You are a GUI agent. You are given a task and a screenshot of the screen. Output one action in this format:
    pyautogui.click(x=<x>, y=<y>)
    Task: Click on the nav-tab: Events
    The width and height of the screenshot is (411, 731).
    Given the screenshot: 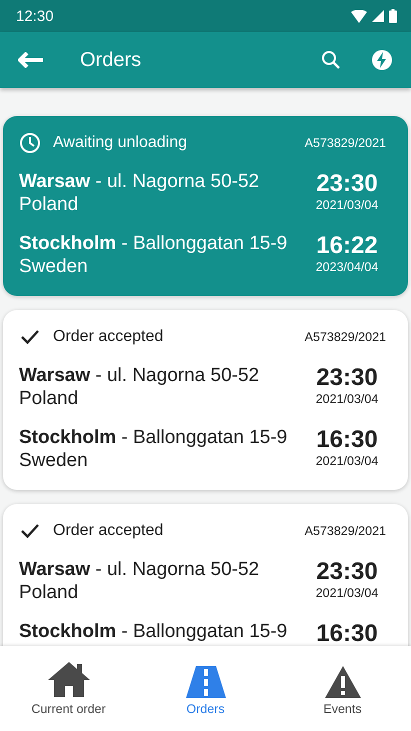 What is the action you would take?
    pyautogui.click(x=342, y=688)
    